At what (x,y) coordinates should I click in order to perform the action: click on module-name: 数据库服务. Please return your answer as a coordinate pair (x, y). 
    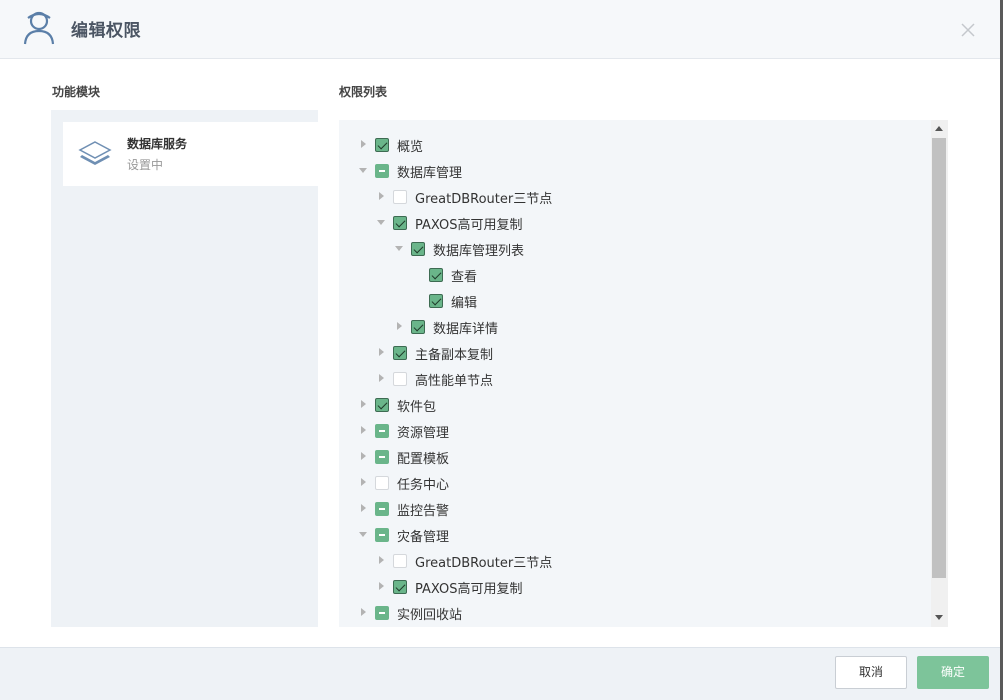
    Looking at the image, I should click on (157, 144).